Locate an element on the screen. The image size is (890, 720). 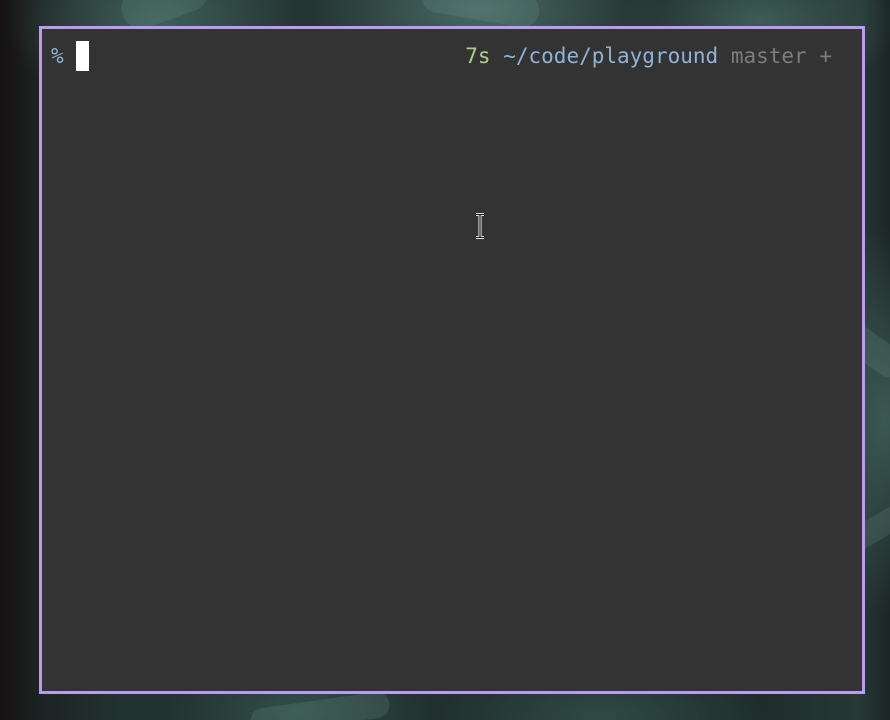
prompt-symbol: % is located at coordinates (57, 56).